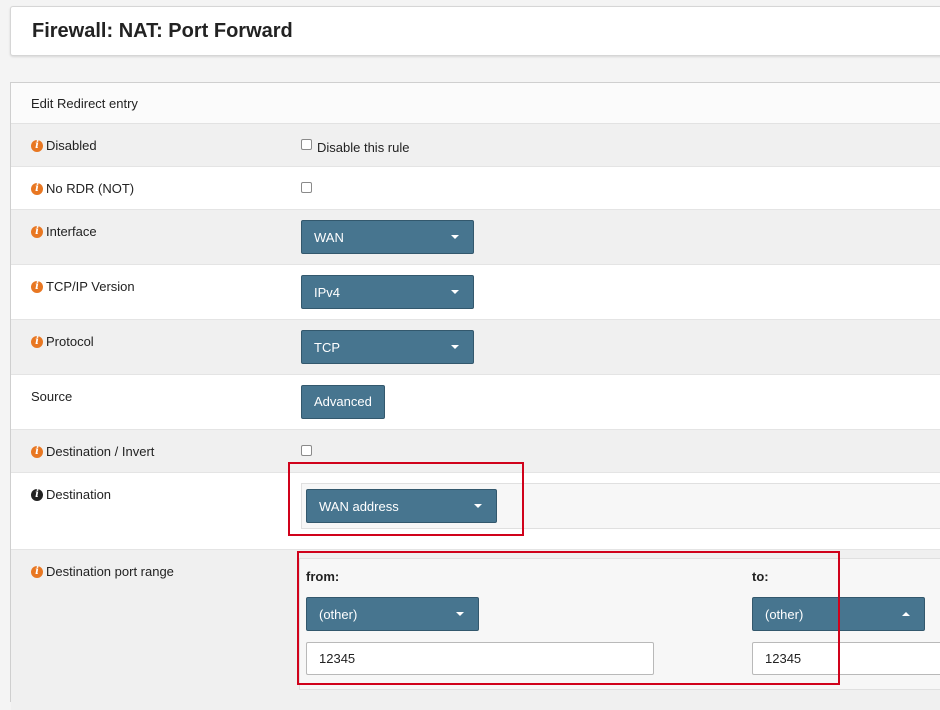 The height and width of the screenshot is (710, 940). Describe the element at coordinates (343, 402) in the screenshot. I see `source-advanced-button: Advanced` at that location.